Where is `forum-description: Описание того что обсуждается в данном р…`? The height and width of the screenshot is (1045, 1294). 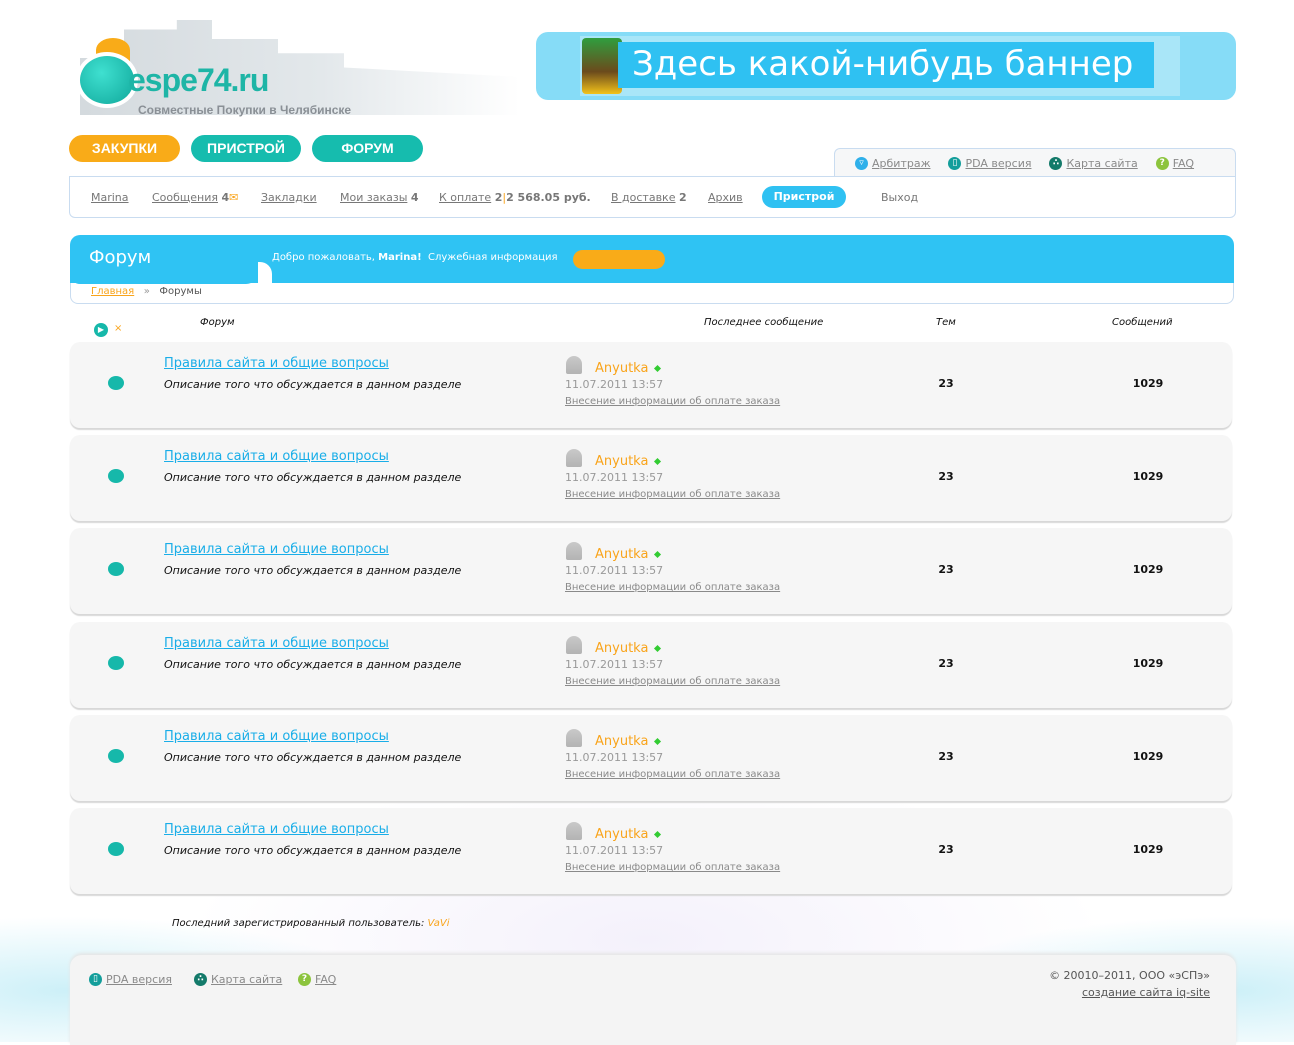
forum-description: Описание того что обсуждается в данном р… is located at coordinates (313, 850).